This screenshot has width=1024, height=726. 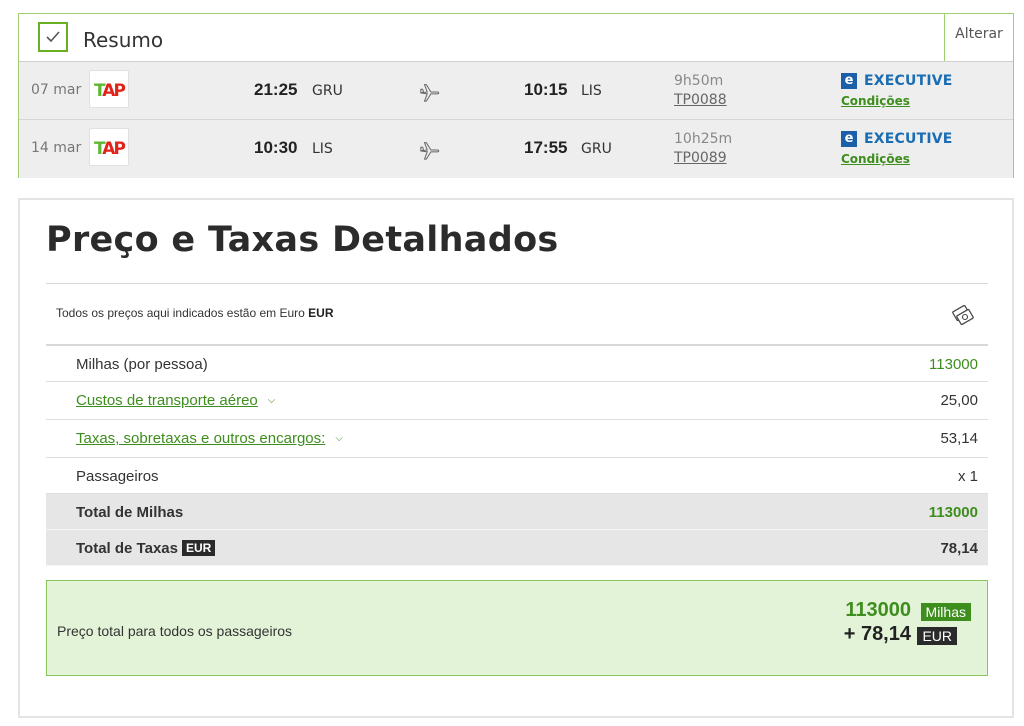 What do you see at coordinates (209, 438) in the screenshot?
I see `taxes-fees-toggle: Taxas, sobretaxas e outros encargos: ⌵` at bounding box center [209, 438].